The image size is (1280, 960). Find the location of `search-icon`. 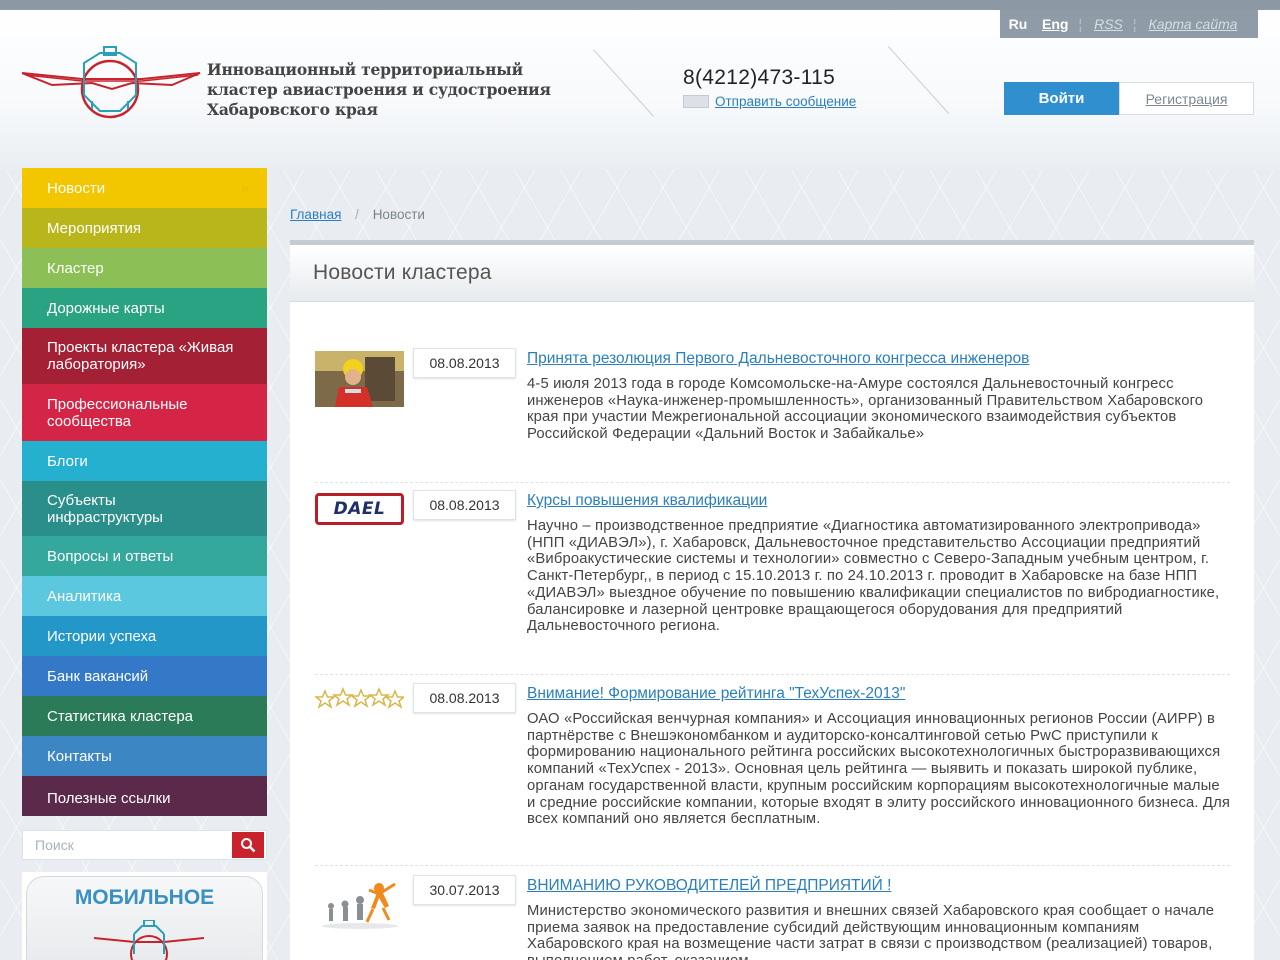

search-icon is located at coordinates (248, 845).